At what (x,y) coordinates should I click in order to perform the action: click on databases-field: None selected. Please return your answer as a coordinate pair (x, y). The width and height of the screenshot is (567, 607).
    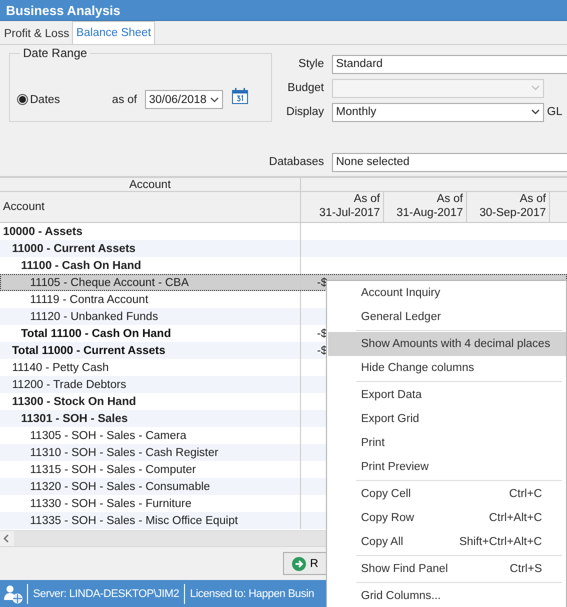
    Looking at the image, I should click on (449, 162).